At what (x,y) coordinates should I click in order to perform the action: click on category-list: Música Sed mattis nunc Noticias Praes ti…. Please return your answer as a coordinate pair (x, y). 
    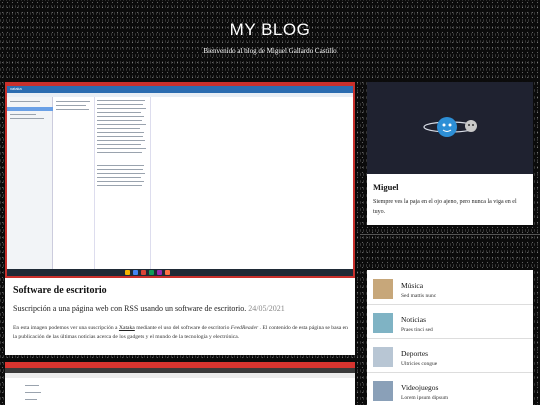
    Looking at the image, I should click on (450, 337).